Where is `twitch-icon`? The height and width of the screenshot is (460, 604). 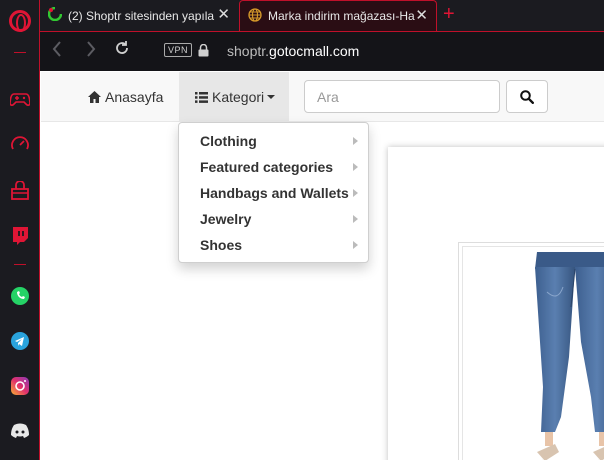
twitch-icon is located at coordinates (20, 236).